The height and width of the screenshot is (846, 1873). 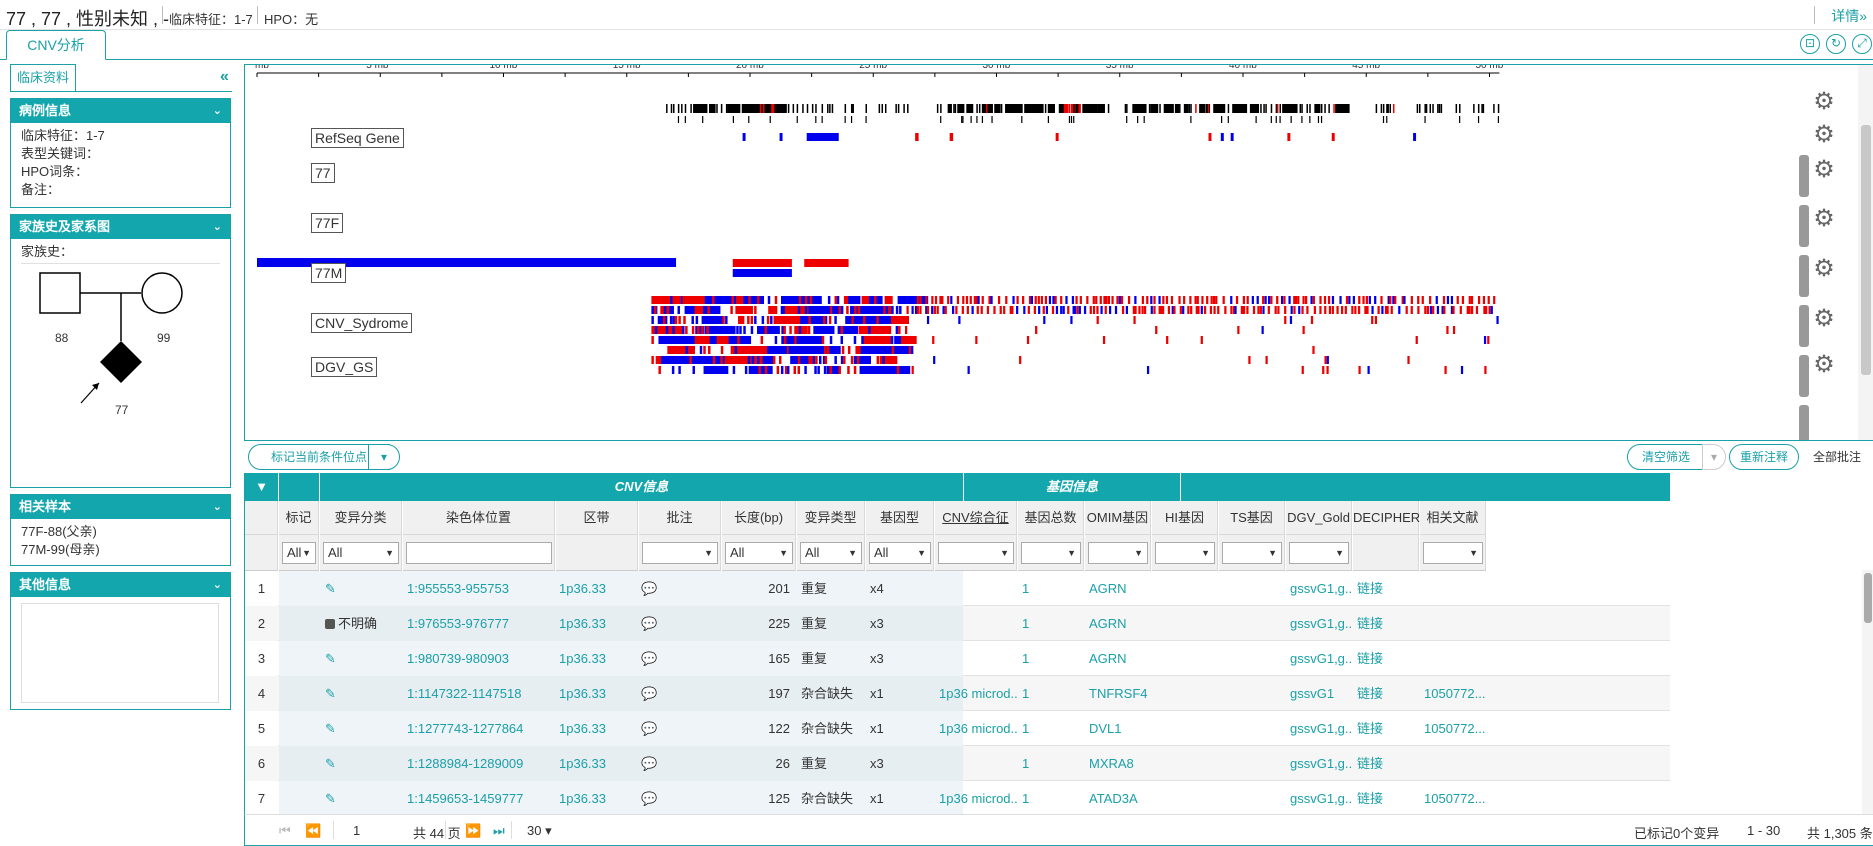 What do you see at coordinates (1120, 728) in the screenshot?
I see `omim-gene: DVL1` at bounding box center [1120, 728].